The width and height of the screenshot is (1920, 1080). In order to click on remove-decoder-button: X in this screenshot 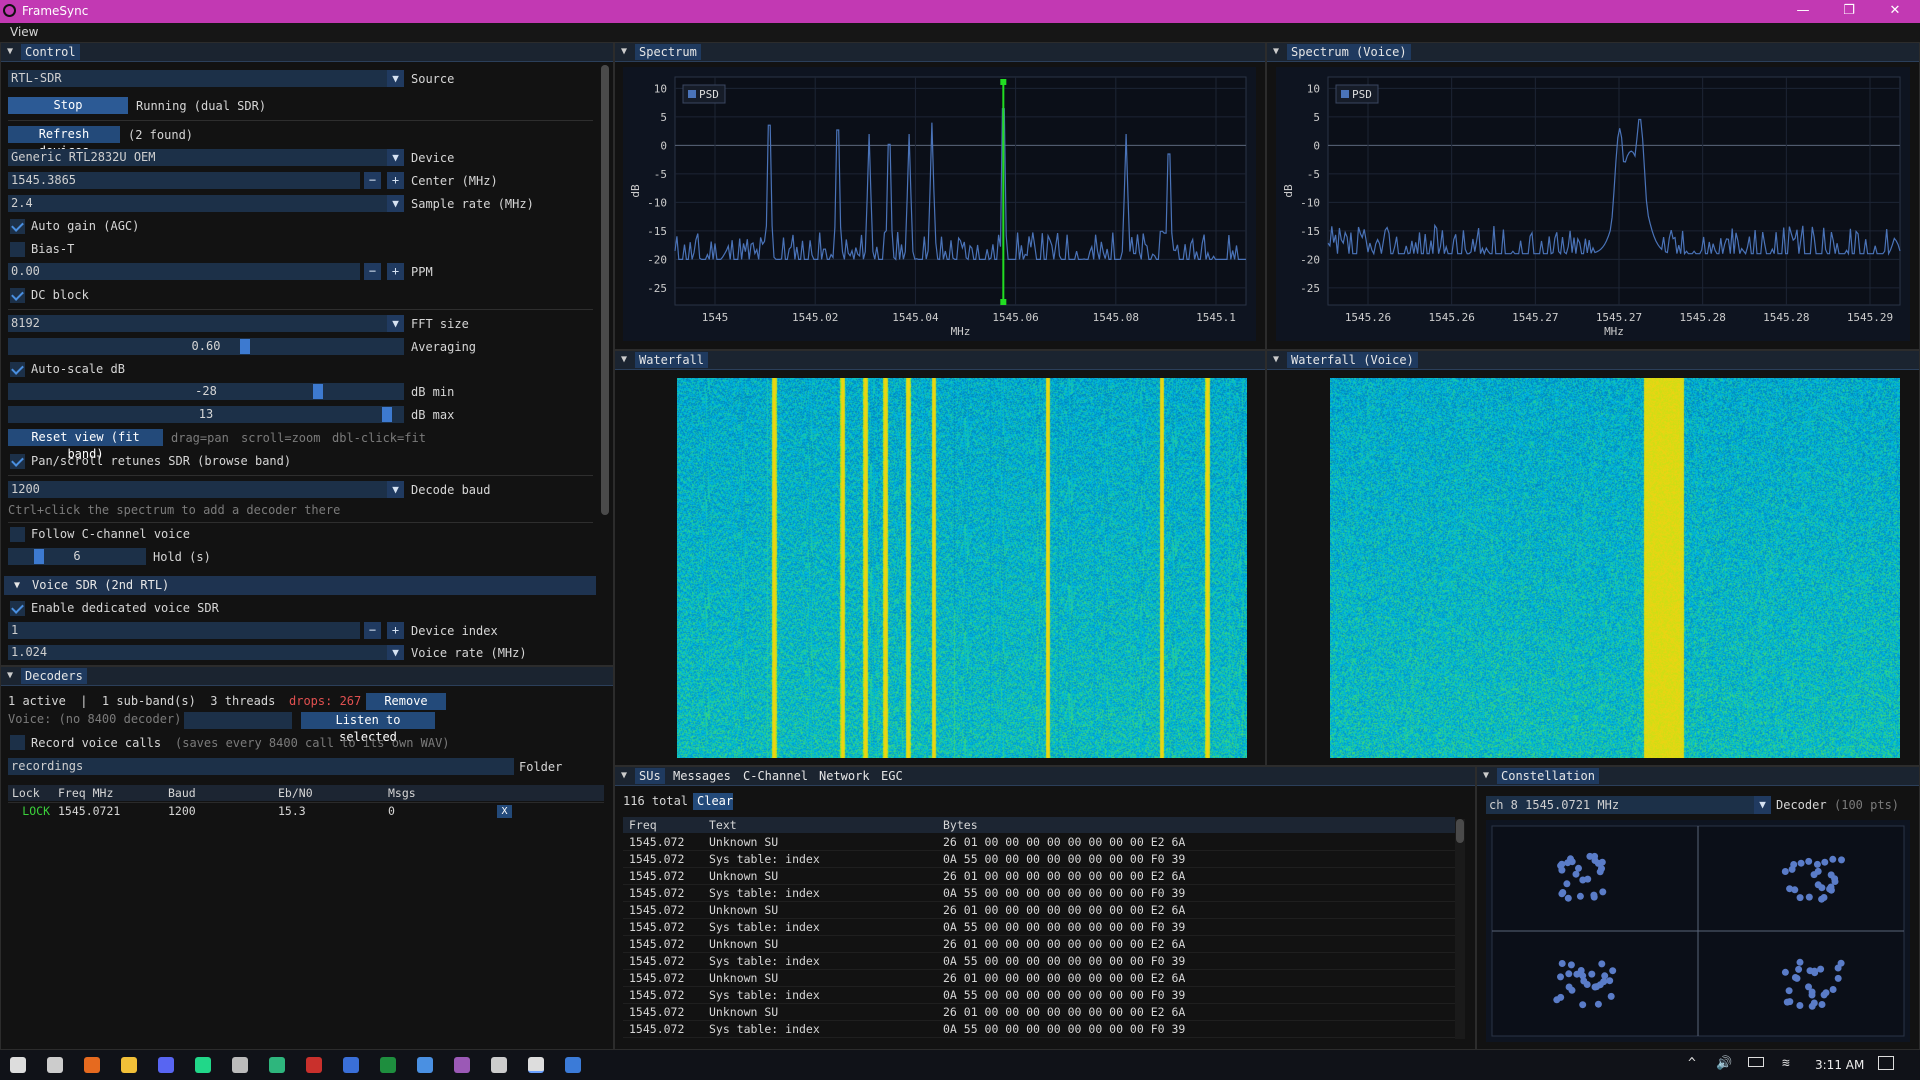, I will do `click(504, 811)`.